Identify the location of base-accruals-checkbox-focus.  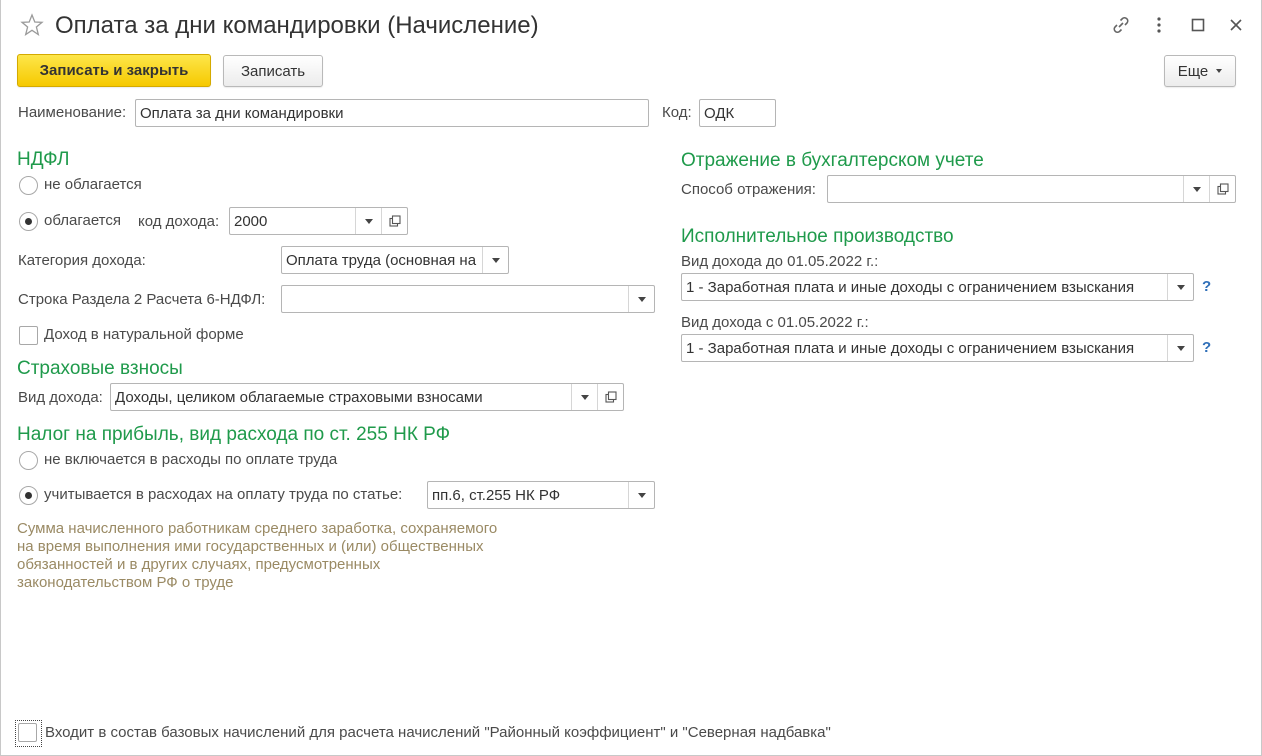
(28, 733).